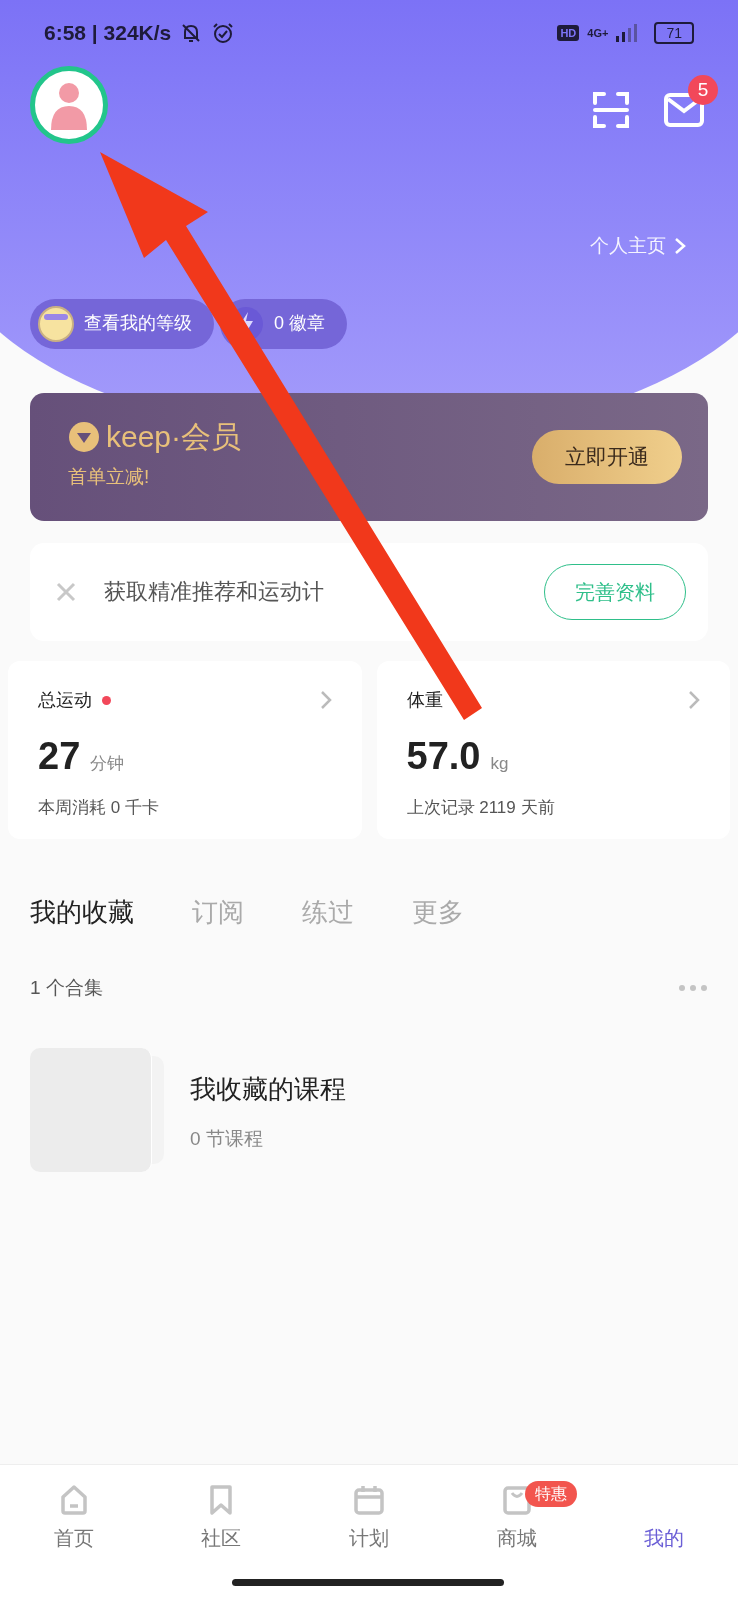  Describe the element at coordinates (74, 1518) in the screenshot. I see `nav-tab: 首页` at that location.